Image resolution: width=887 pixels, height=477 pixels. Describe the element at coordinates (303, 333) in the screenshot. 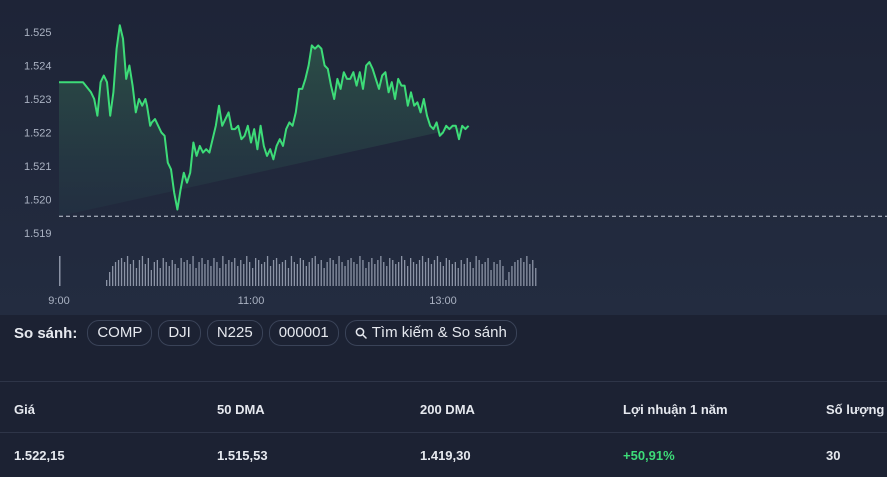

I see `compare-chip-000001: 000001` at that location.